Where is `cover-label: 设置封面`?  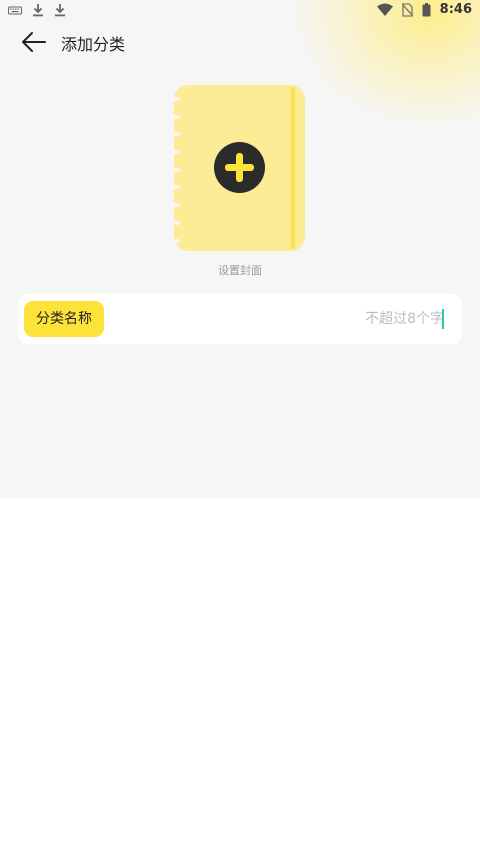
cover-label: 设置封面 is located at coordinates (240, 270).